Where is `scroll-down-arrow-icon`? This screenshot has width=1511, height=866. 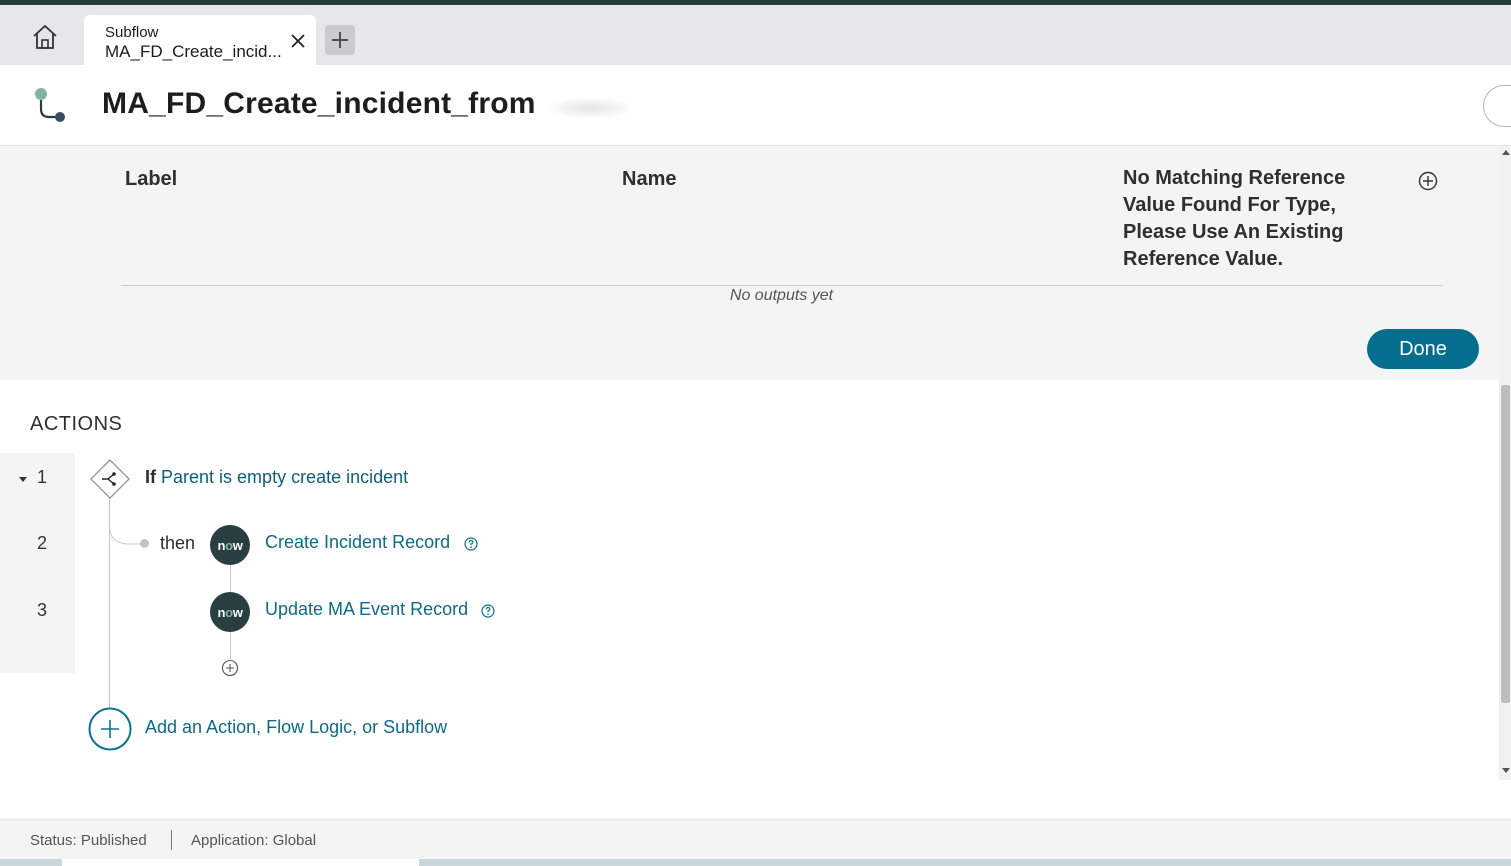 scroll-down-arrow-icon is located at coordinates (1506, 770).